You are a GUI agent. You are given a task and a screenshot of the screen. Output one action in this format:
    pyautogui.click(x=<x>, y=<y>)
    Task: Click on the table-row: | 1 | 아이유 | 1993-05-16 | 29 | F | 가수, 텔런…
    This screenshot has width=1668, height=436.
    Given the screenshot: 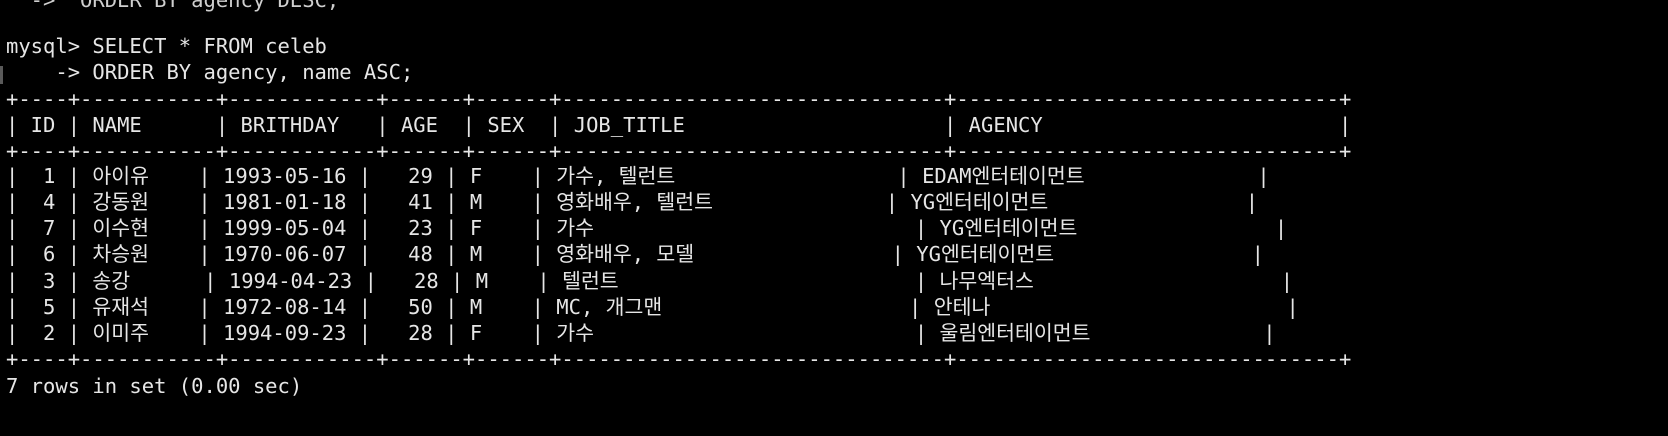 What is the action you would take?
    pyautogui.click(x=638, y=176)
    